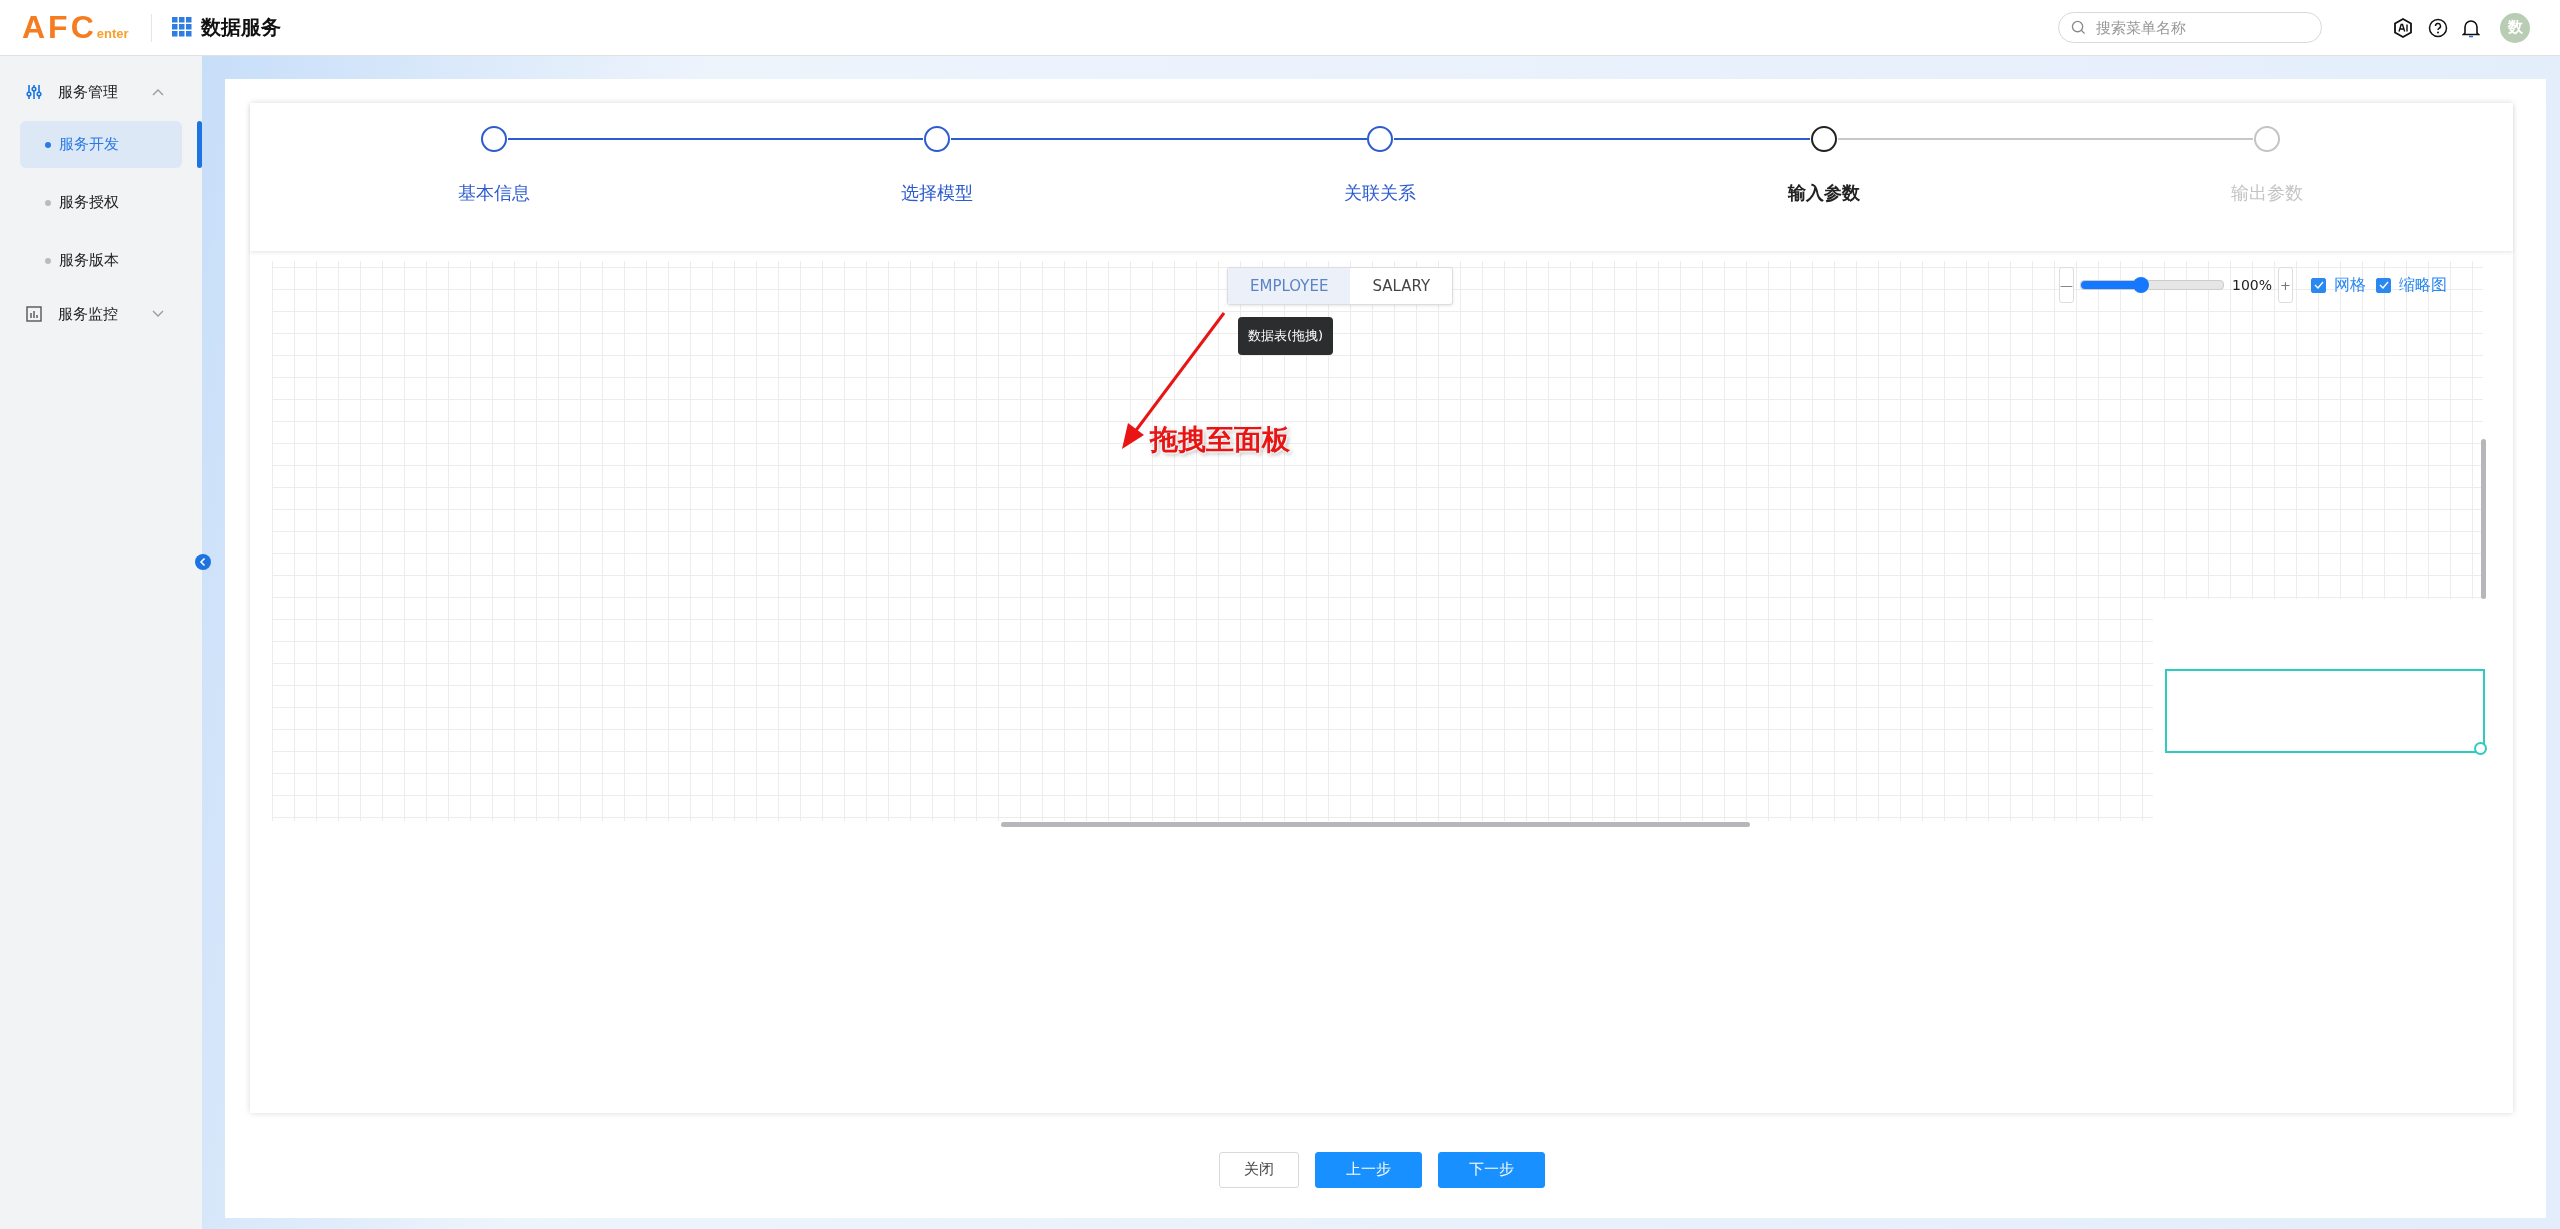  I want to click on search-input: 搜索菜单名称, so click(2201, 27).